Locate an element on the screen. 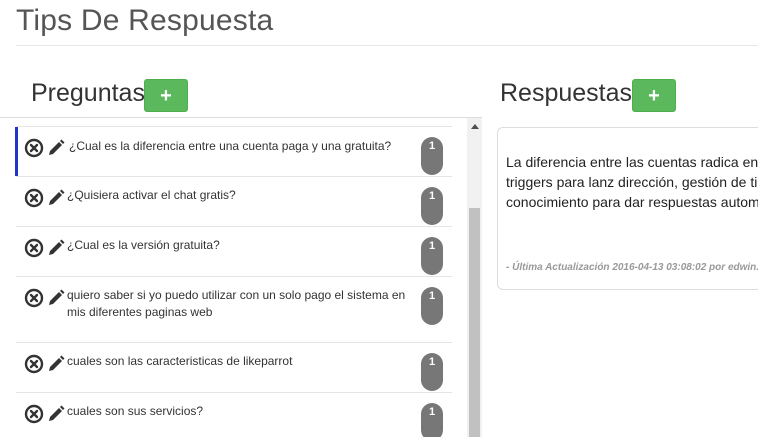  add-answer-button: + is located at coordinates (654, 95).